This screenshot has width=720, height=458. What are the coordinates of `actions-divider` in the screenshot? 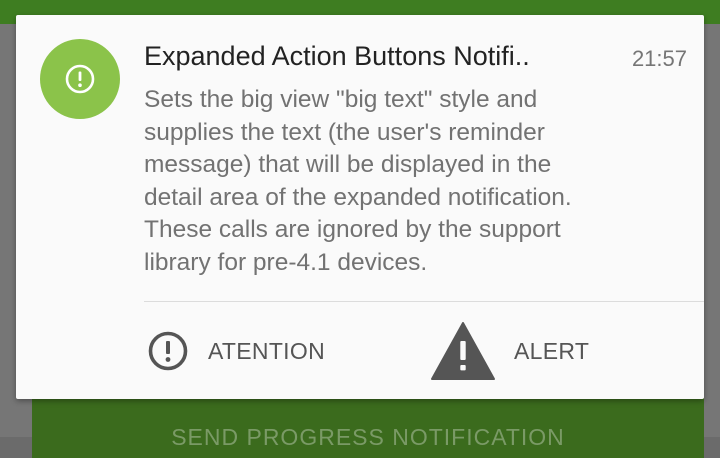 It's located at (424, 301).